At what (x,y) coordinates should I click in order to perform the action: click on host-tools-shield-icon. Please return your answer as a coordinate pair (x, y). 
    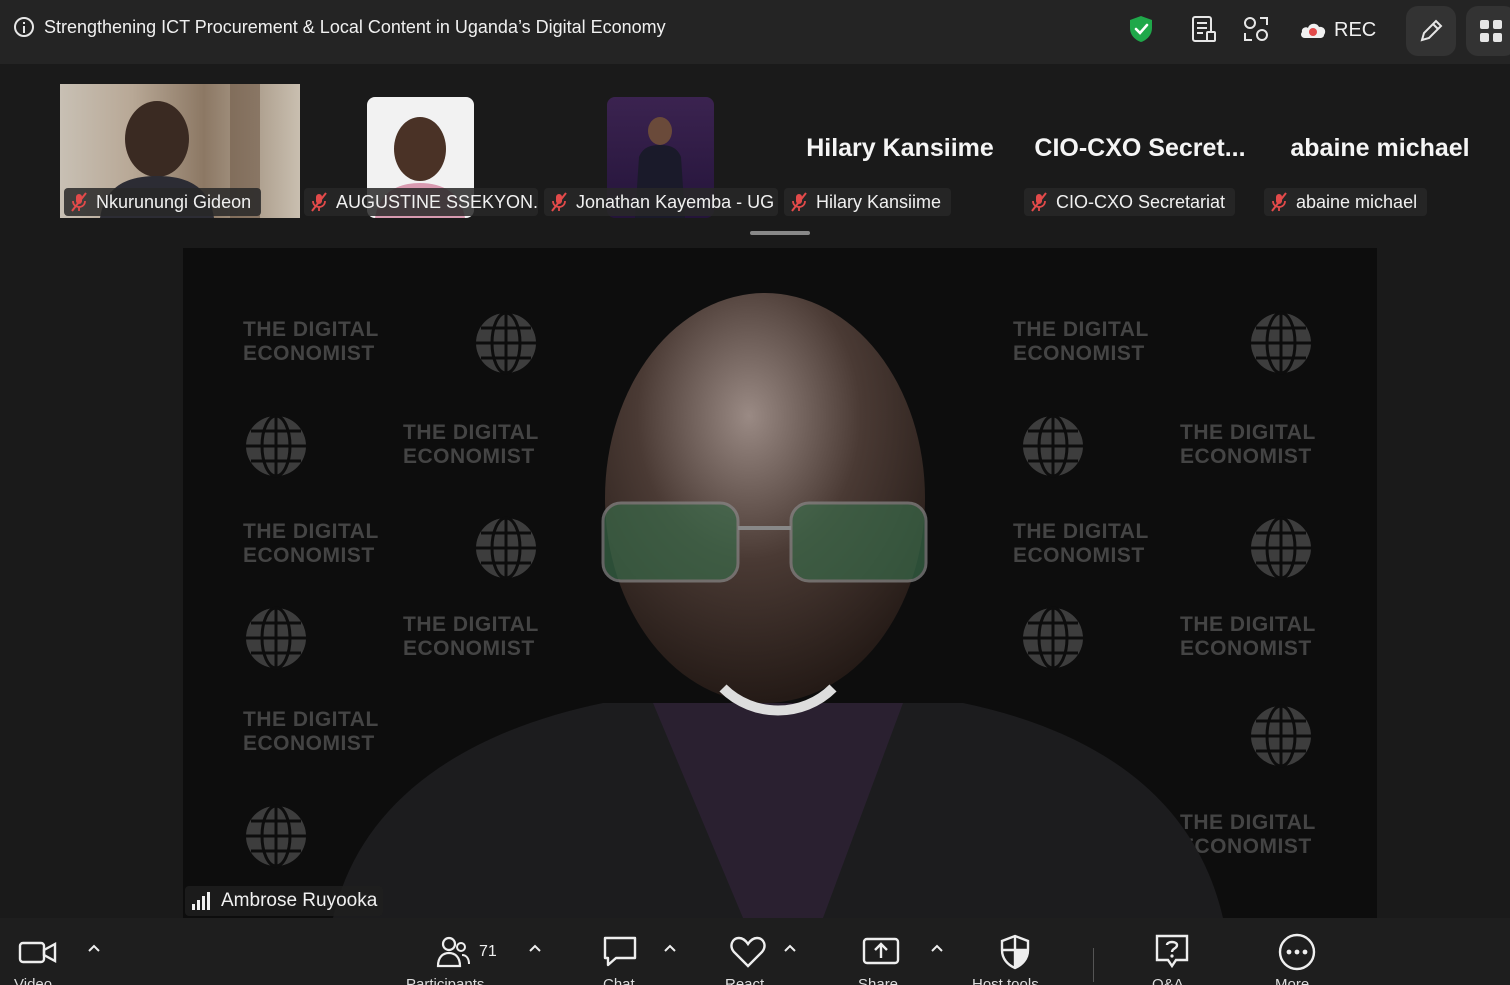
    Looking at the image, I should click on (1015, 952).